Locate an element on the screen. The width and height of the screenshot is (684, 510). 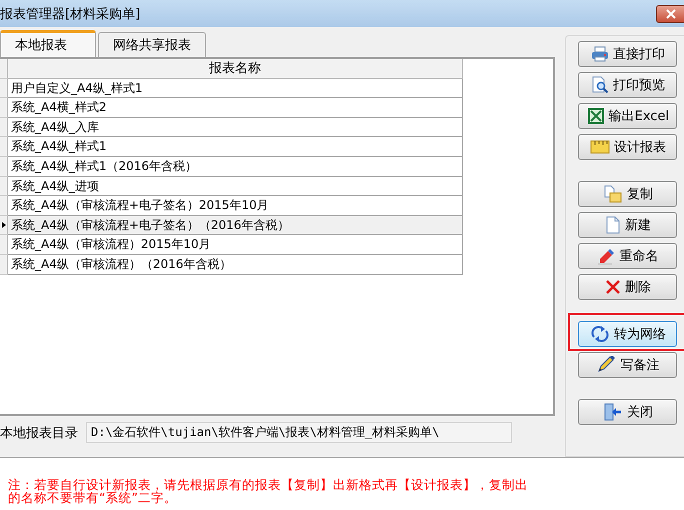
side-button: 复制 is located at coordinates (628, 194).